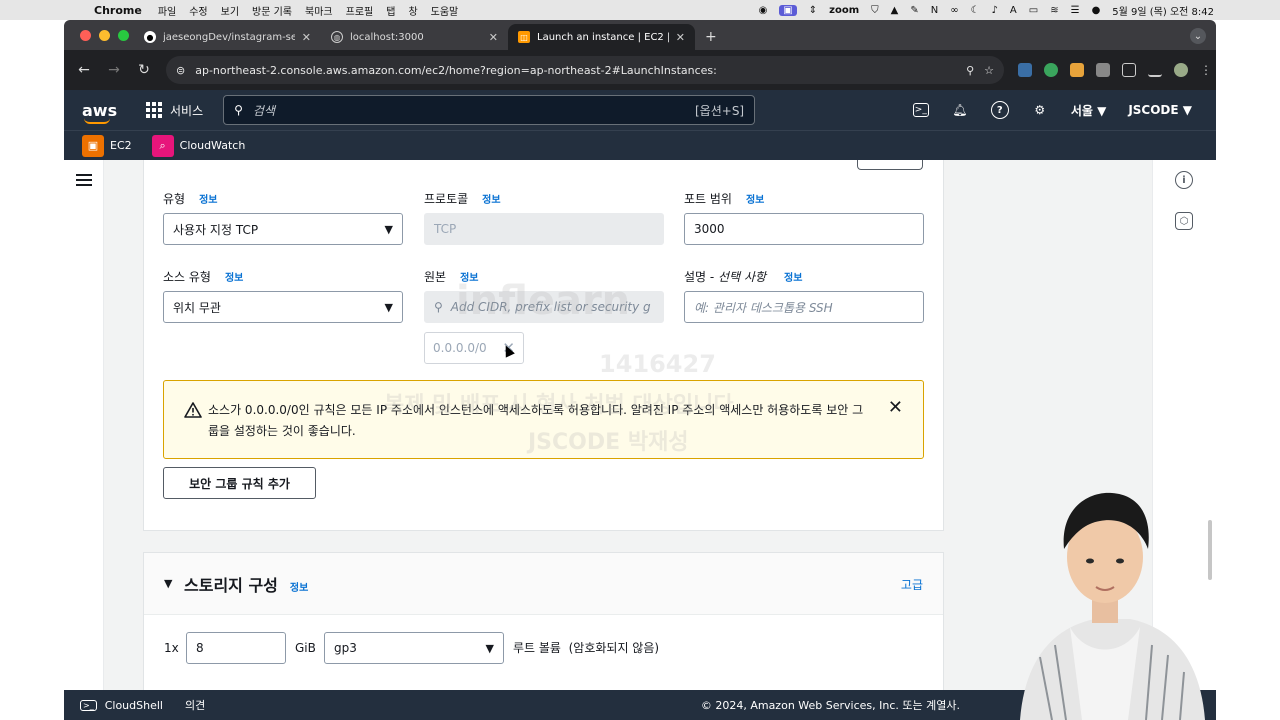  I want to click on menu-file: 파일, so click(167, 10).